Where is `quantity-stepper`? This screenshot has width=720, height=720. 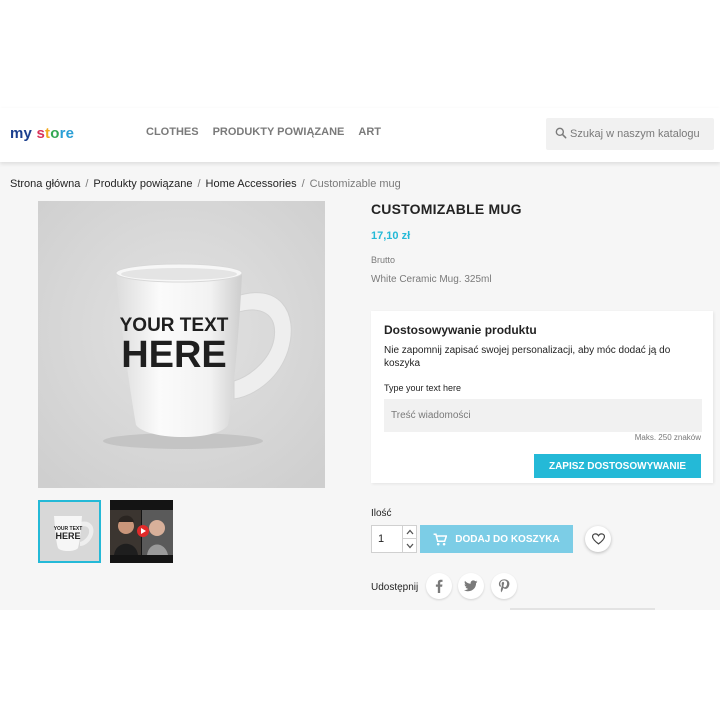
quantity-stepper is located at coordinates (394, 539).